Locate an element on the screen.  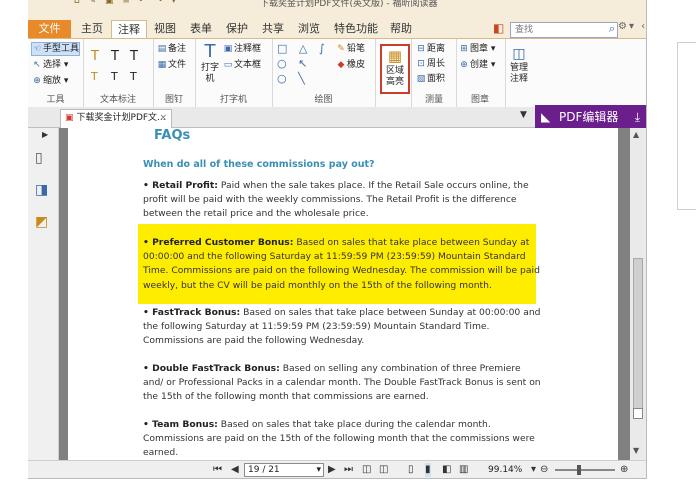
page-thumbnails-icon: ▯ is located at coordinates (39, 158).